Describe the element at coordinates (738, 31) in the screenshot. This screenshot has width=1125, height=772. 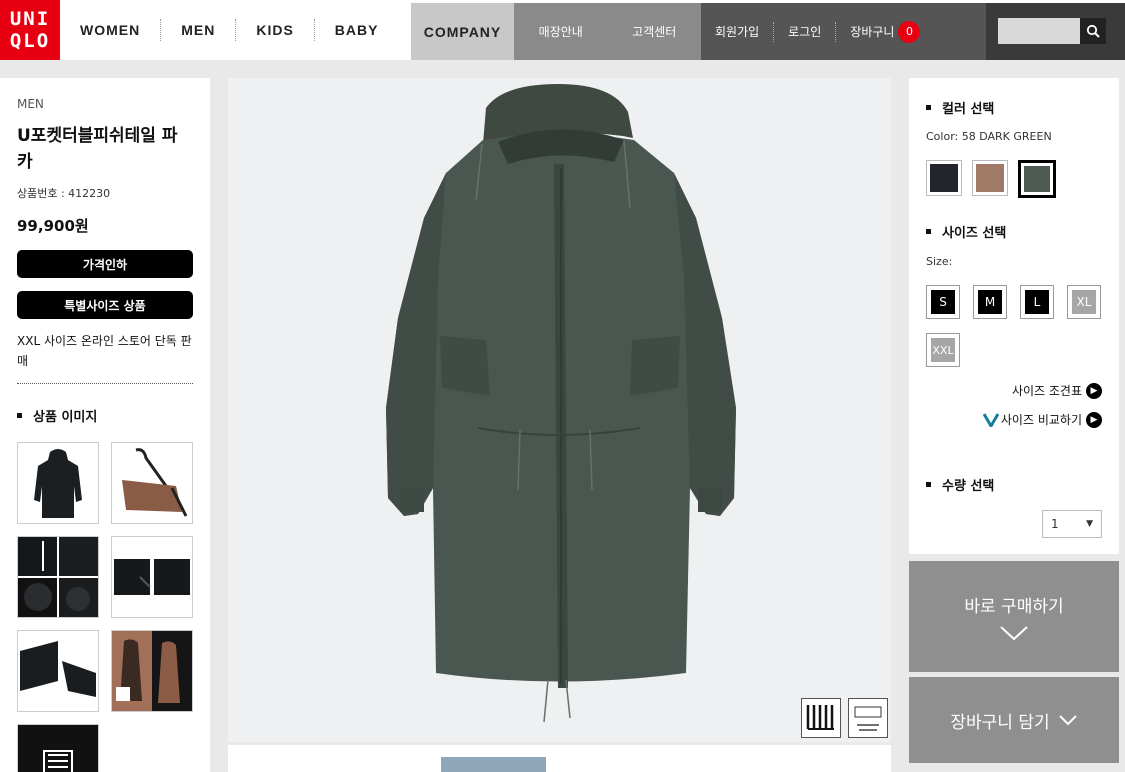
I see `nav-signup: 회원가입` at that location.